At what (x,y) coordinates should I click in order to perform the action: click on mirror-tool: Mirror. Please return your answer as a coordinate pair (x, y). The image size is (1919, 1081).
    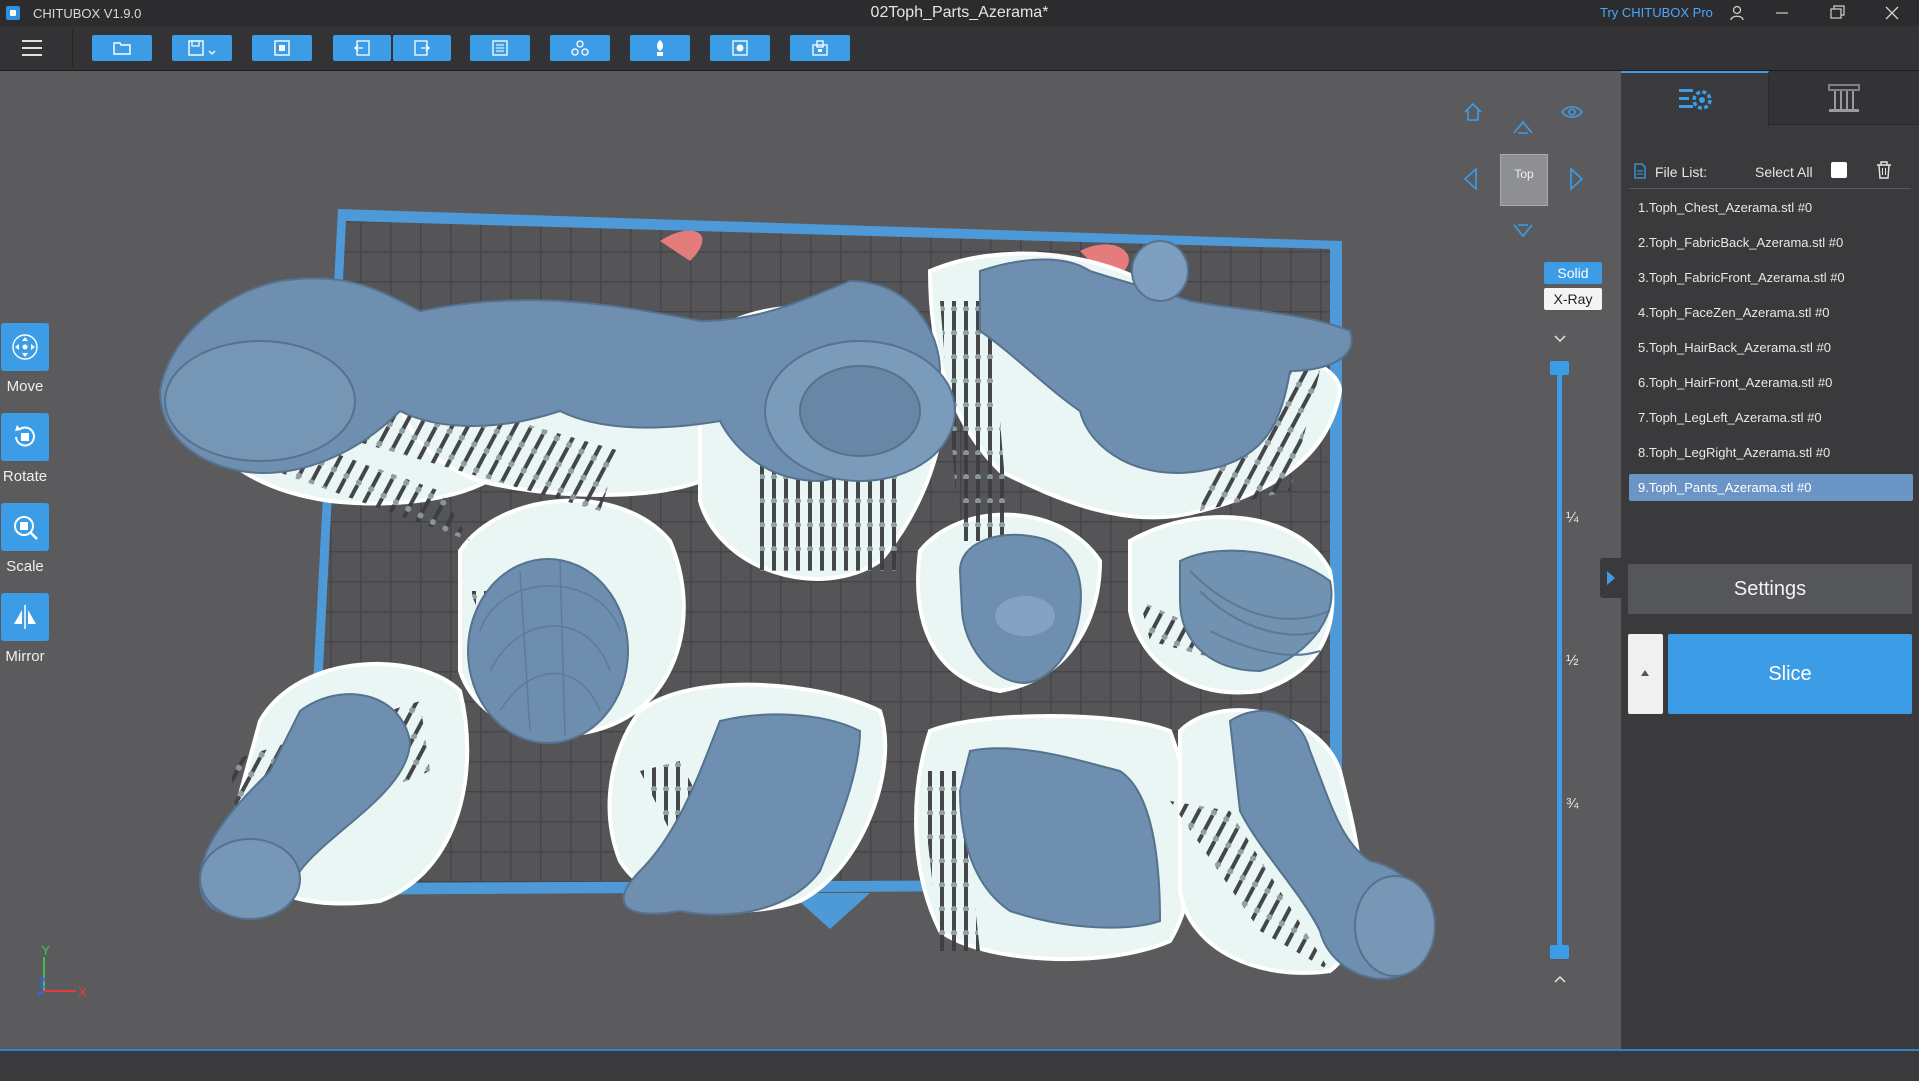
    Looking at the image, I should click on (25, 629).